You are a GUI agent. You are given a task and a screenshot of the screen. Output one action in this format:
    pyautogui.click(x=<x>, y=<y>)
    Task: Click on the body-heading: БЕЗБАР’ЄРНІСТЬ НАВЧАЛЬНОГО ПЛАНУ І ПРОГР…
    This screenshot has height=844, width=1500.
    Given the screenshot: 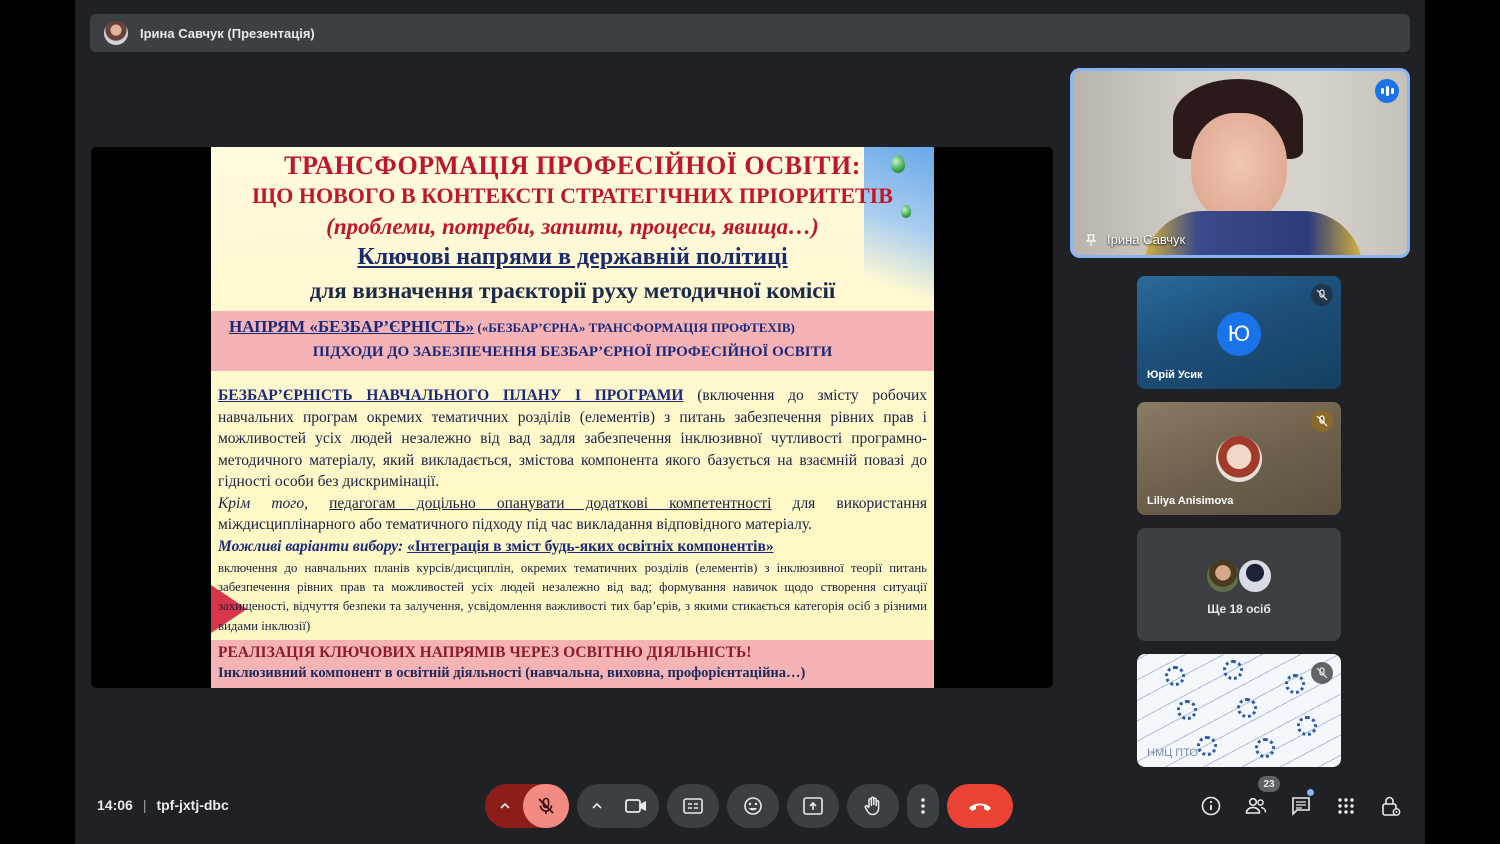 What is the action you would take?
    pyautogui.click(x=451, y=395)
    